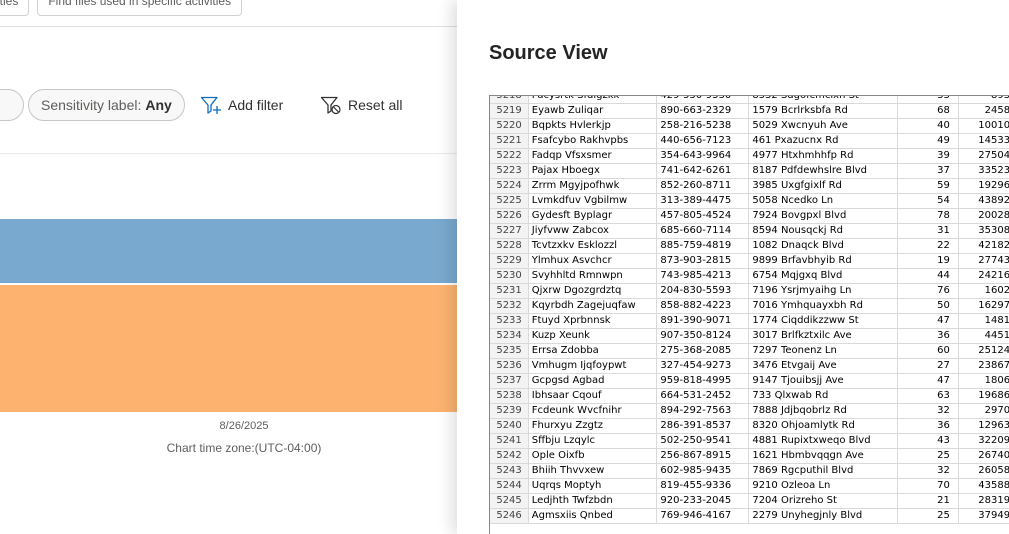 The height and width of the screenshot is (534, 1009). I want to click on cell-amount: 24216.25, so click(983, 276).